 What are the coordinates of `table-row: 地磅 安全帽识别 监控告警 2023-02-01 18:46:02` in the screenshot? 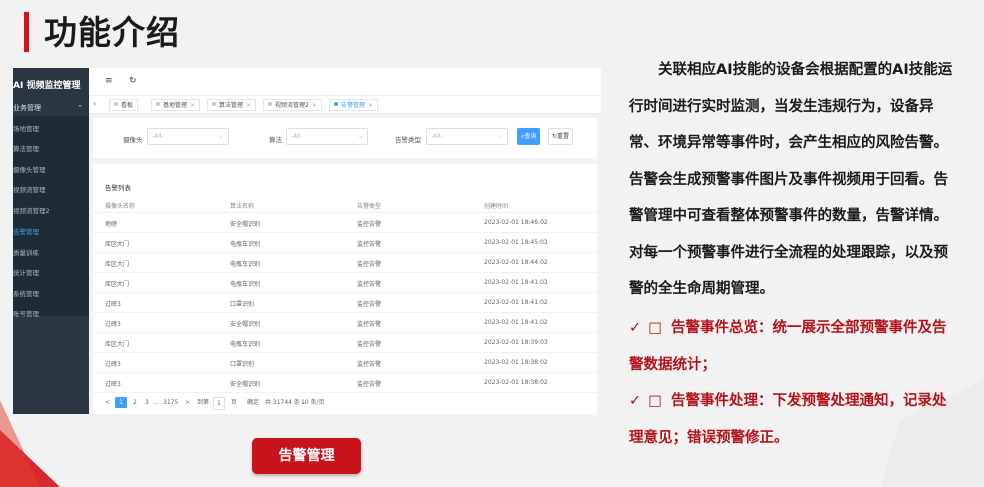 It's located at (345, 223).